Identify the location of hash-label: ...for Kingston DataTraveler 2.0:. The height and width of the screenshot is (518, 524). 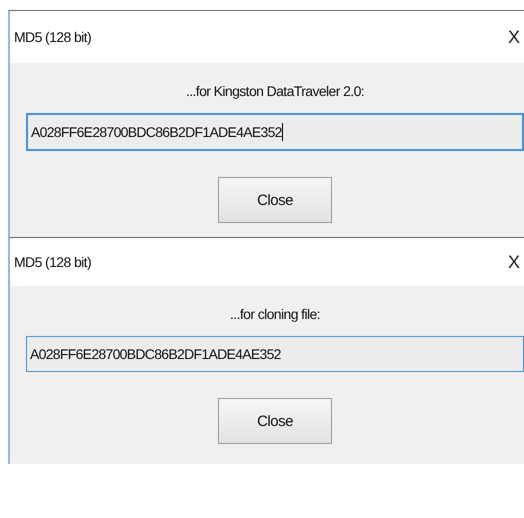
(275, 91).